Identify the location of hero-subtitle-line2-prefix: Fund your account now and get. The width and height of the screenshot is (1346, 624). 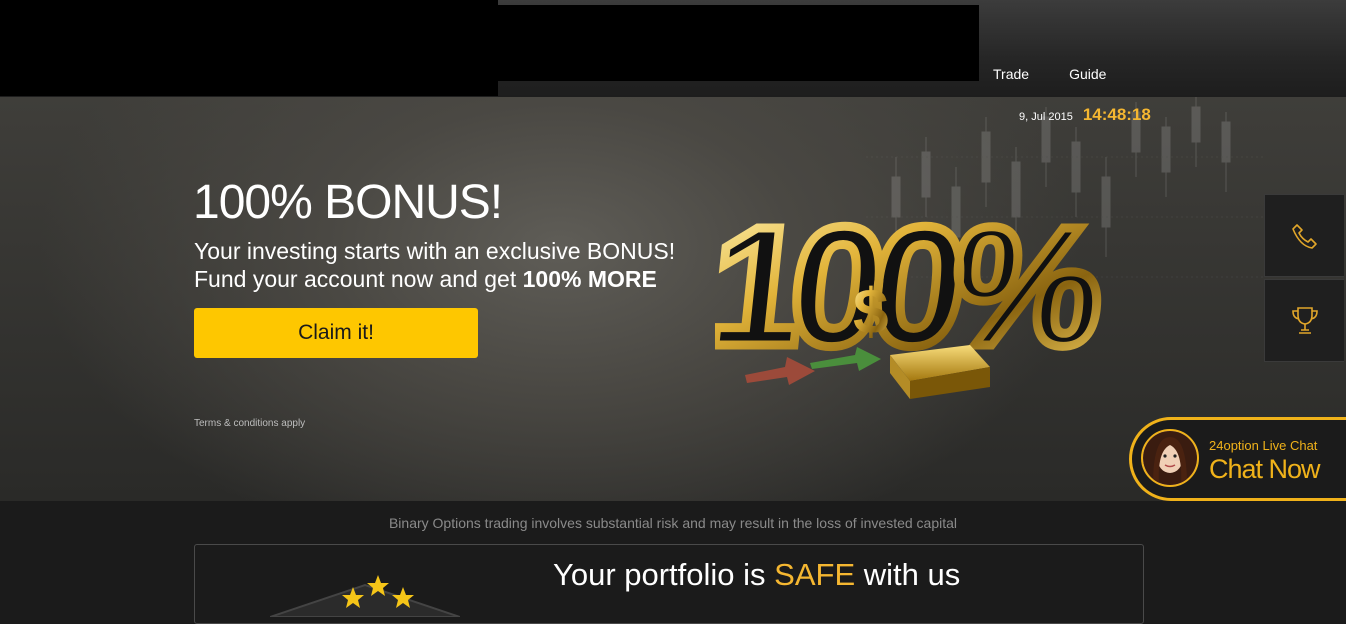
(358, 279).